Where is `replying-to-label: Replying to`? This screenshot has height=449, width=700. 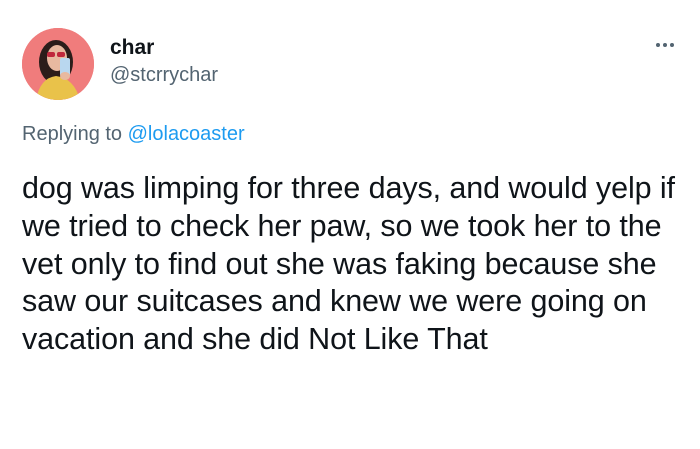
replying-to-label: Replying to is located at coordinates (72, 134).